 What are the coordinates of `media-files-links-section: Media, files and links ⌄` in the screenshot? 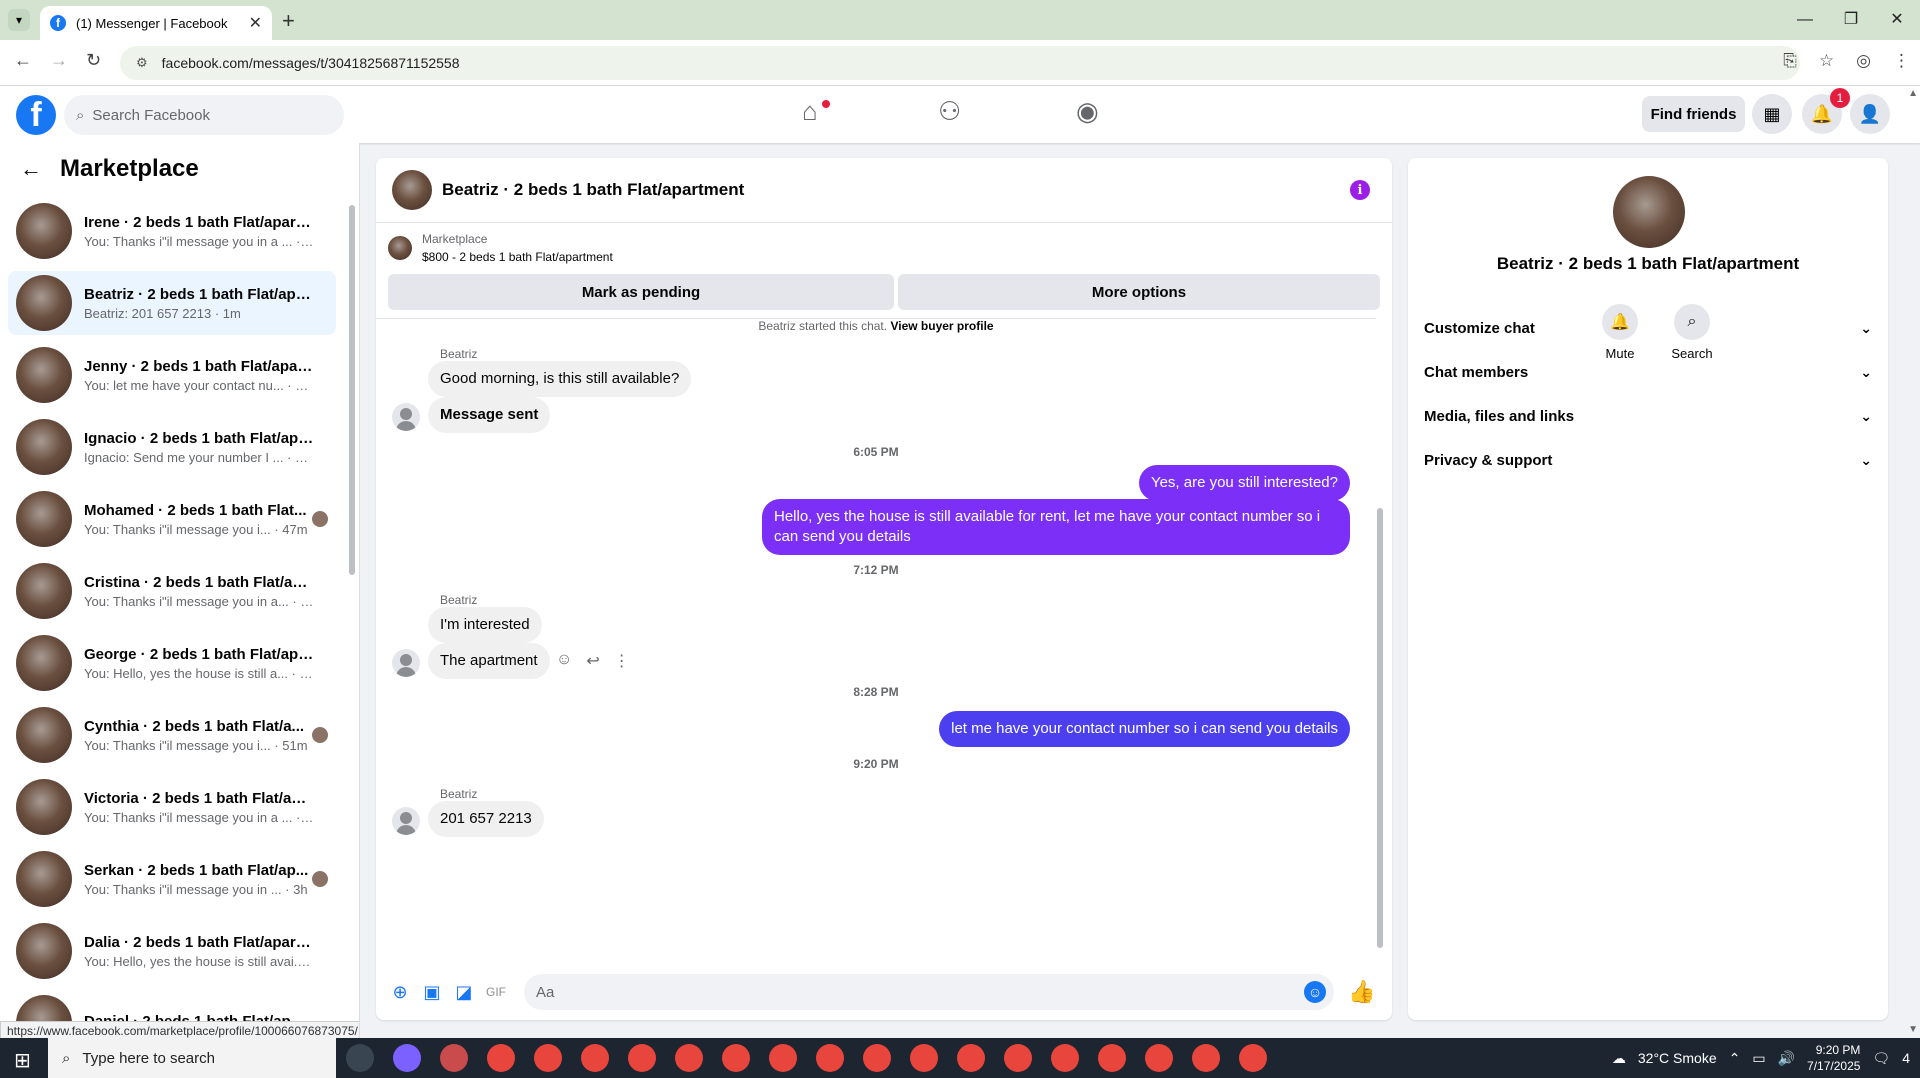 It's located at (1648, 416).